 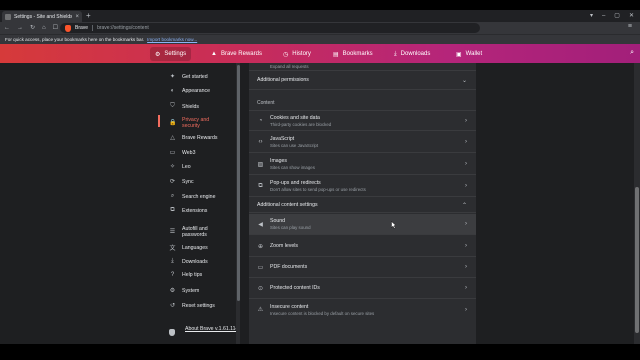 I want to click on tab-wallet: ▣ Wallet, so click(x=469, y=54).